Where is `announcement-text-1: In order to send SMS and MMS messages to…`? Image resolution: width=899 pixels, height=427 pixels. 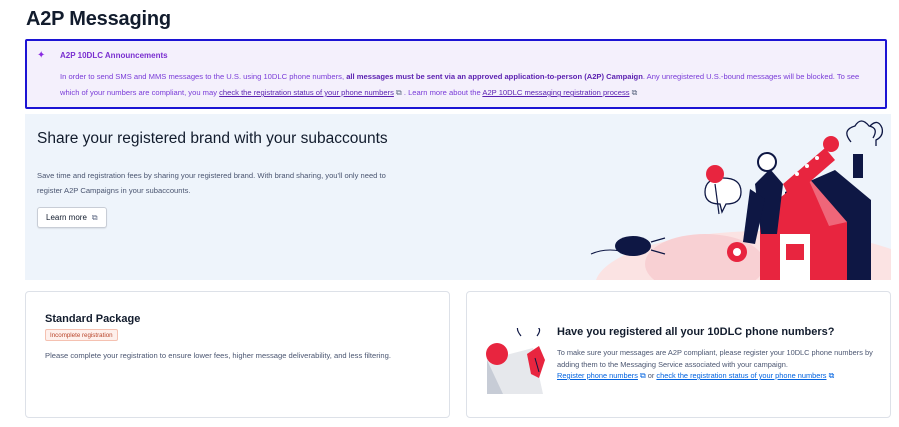 announcement-text-1: In order to send SMS and MMS messages to… is located at coordinates (203, 76).